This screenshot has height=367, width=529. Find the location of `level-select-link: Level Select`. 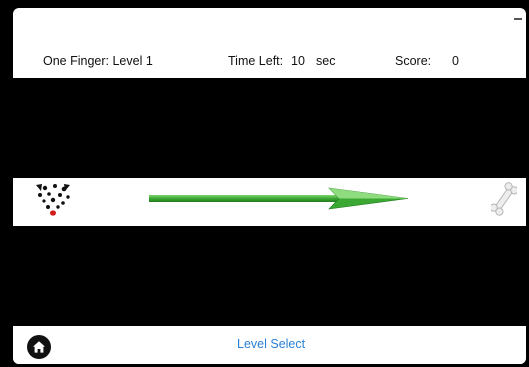

level-select-link: Level Select is located at coordinates (271, 344).